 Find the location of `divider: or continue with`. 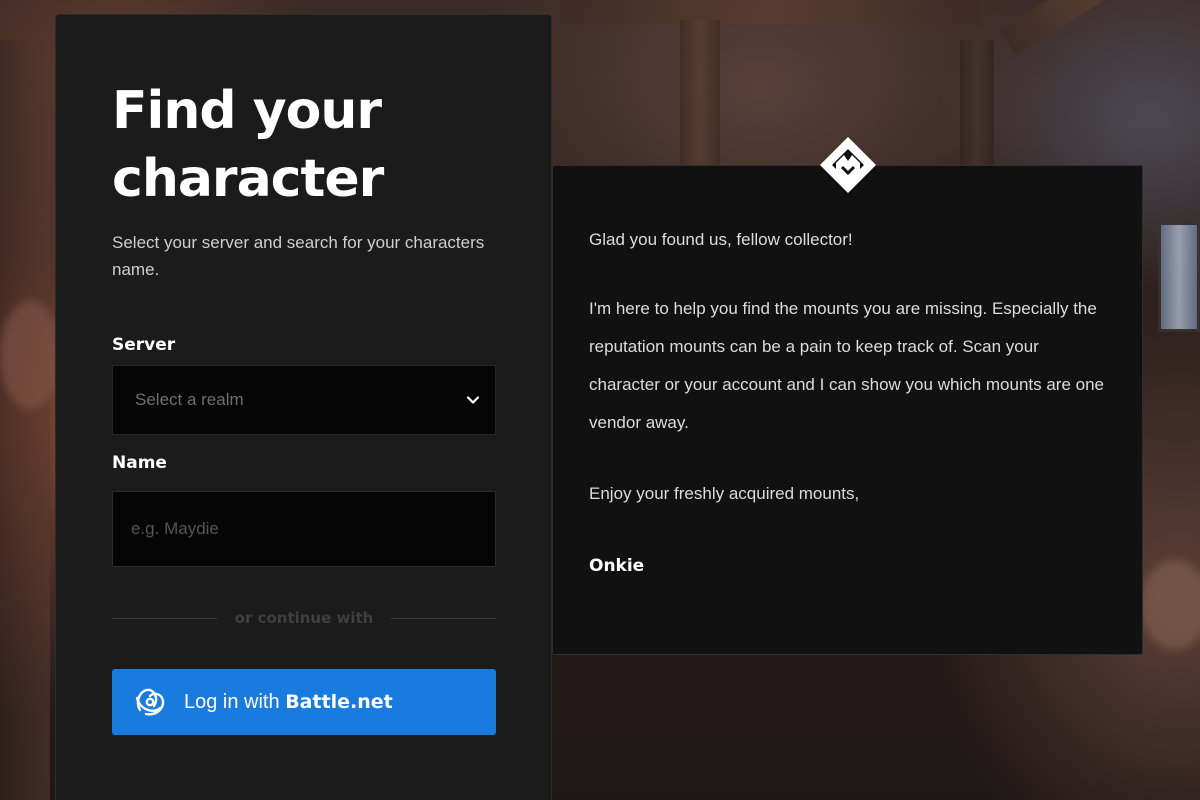

divider: or continue with is located at coordinates (304, 618).